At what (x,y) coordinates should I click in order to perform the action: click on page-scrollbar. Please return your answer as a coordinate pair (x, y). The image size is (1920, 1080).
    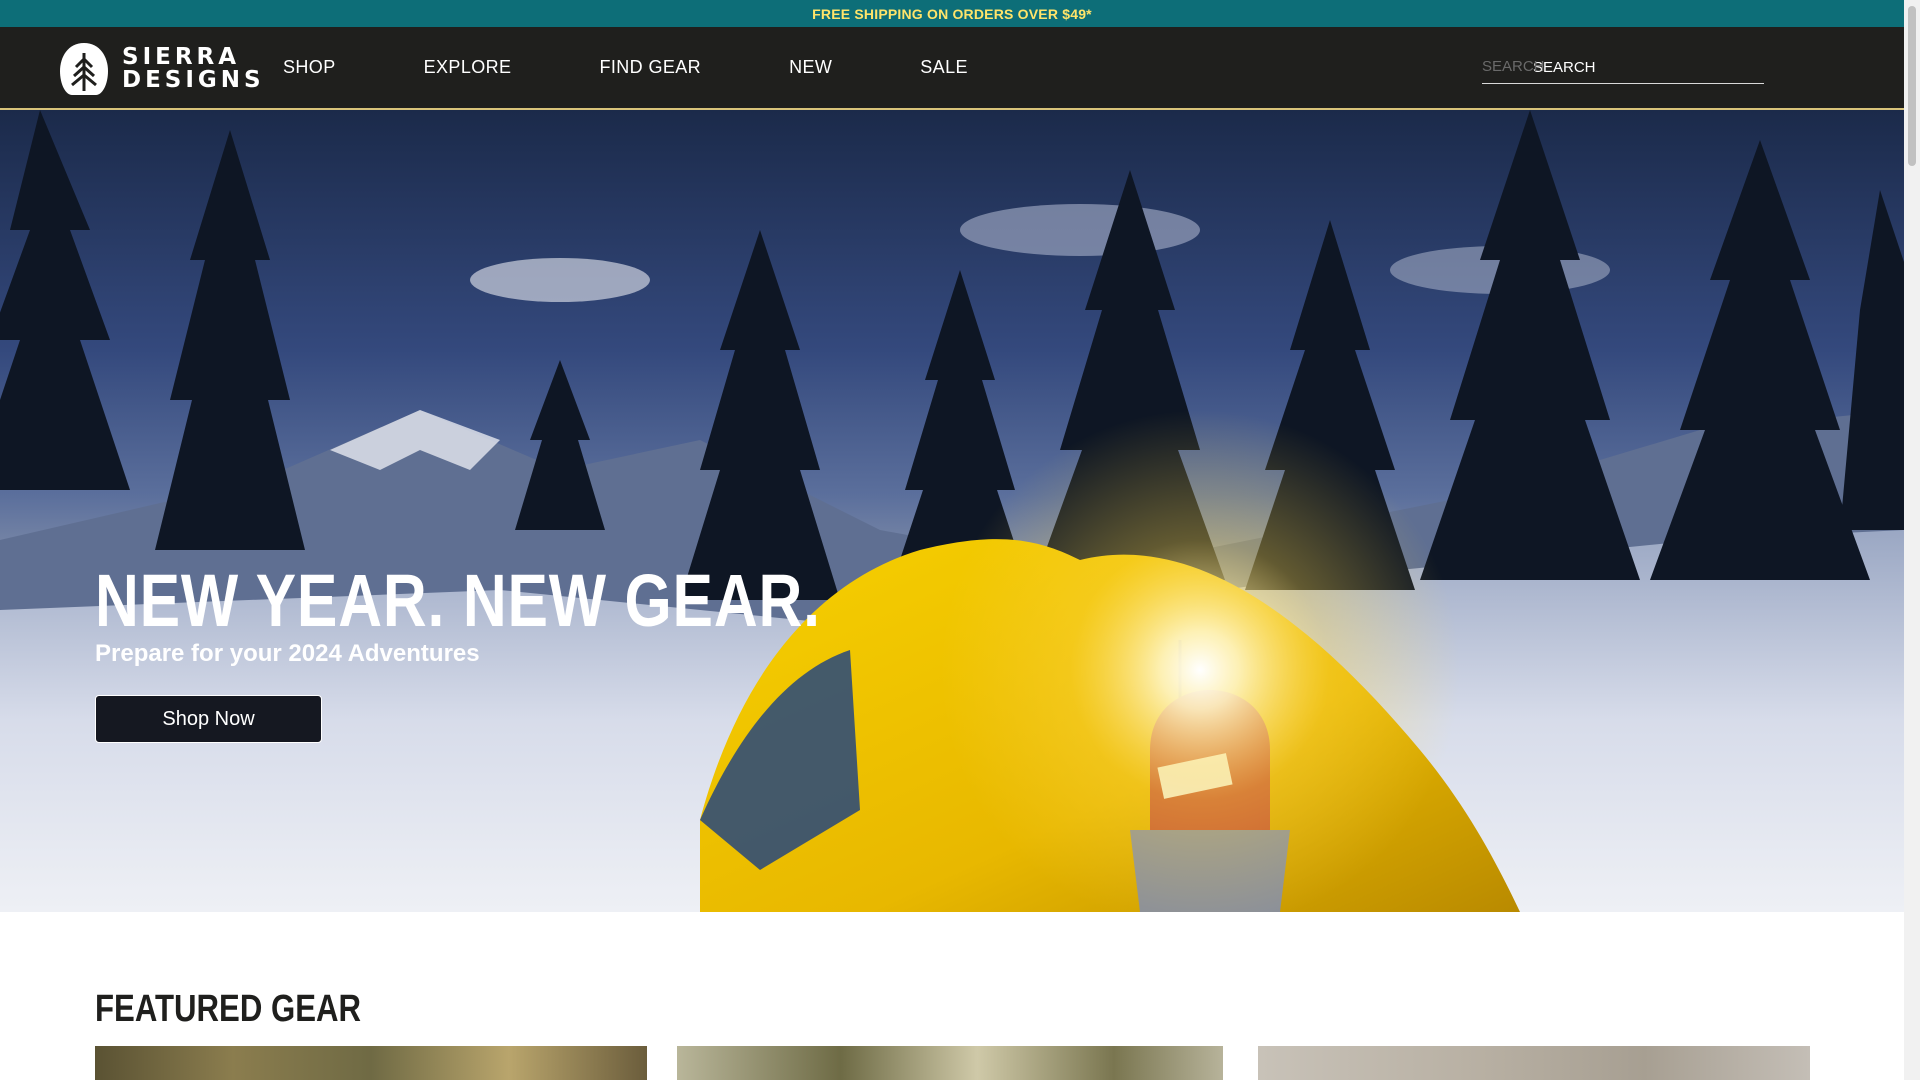
    Looking at the image, I should click on (1912, 540).